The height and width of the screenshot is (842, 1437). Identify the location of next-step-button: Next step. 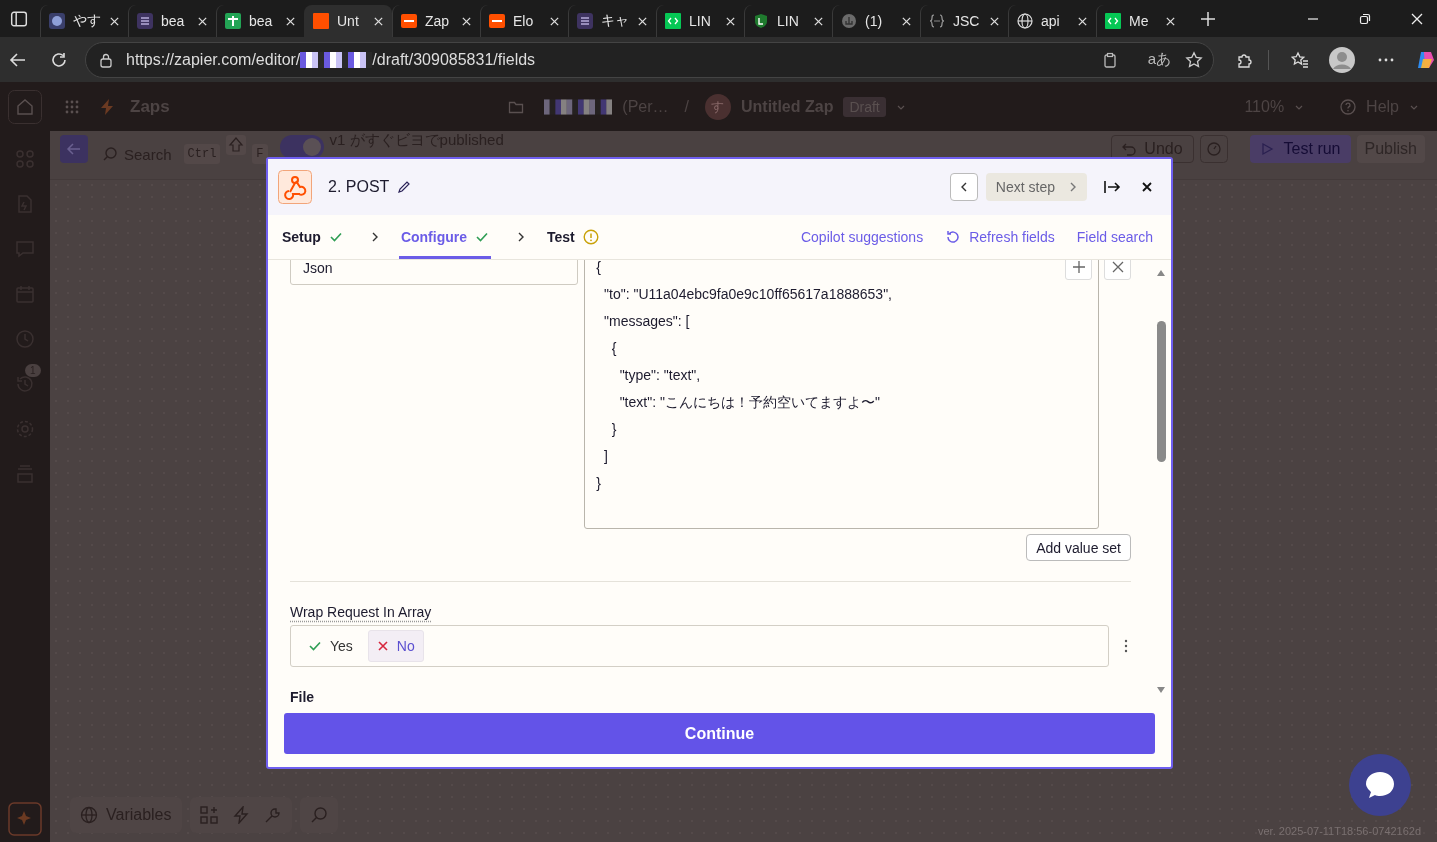
(1036, 187).